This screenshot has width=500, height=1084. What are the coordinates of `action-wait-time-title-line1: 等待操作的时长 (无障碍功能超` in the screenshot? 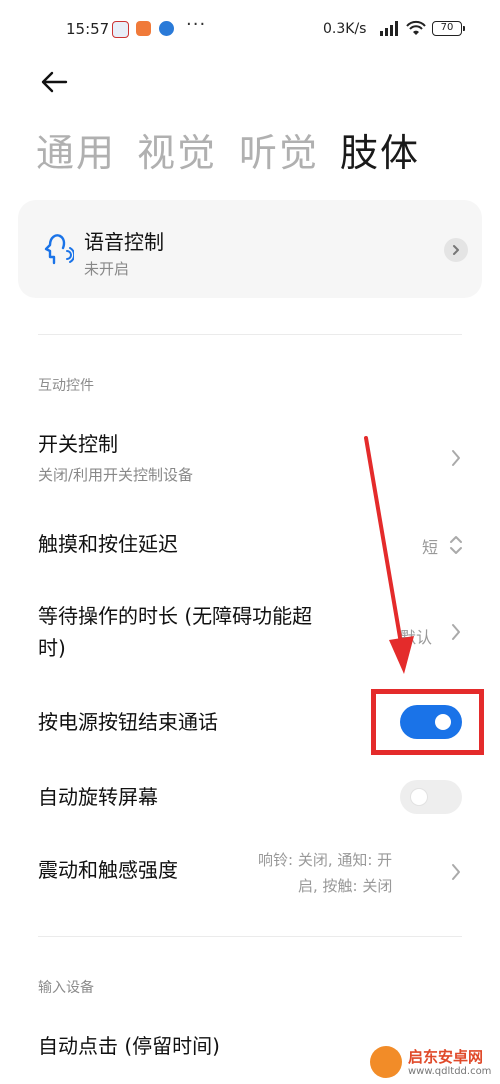 It's located at (175, 616).